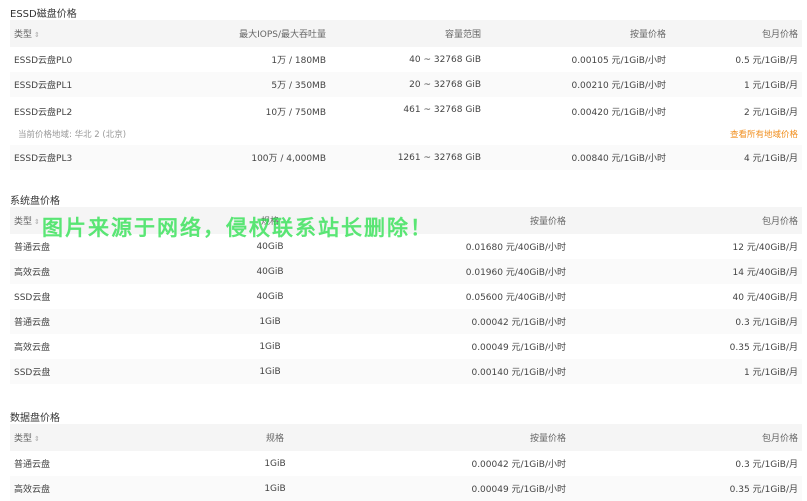  Describe the element at coordinates (577, 157) in the screenshot. I see `hourly-price-cell: 0.00840 元/1GiB/小时` at that location.